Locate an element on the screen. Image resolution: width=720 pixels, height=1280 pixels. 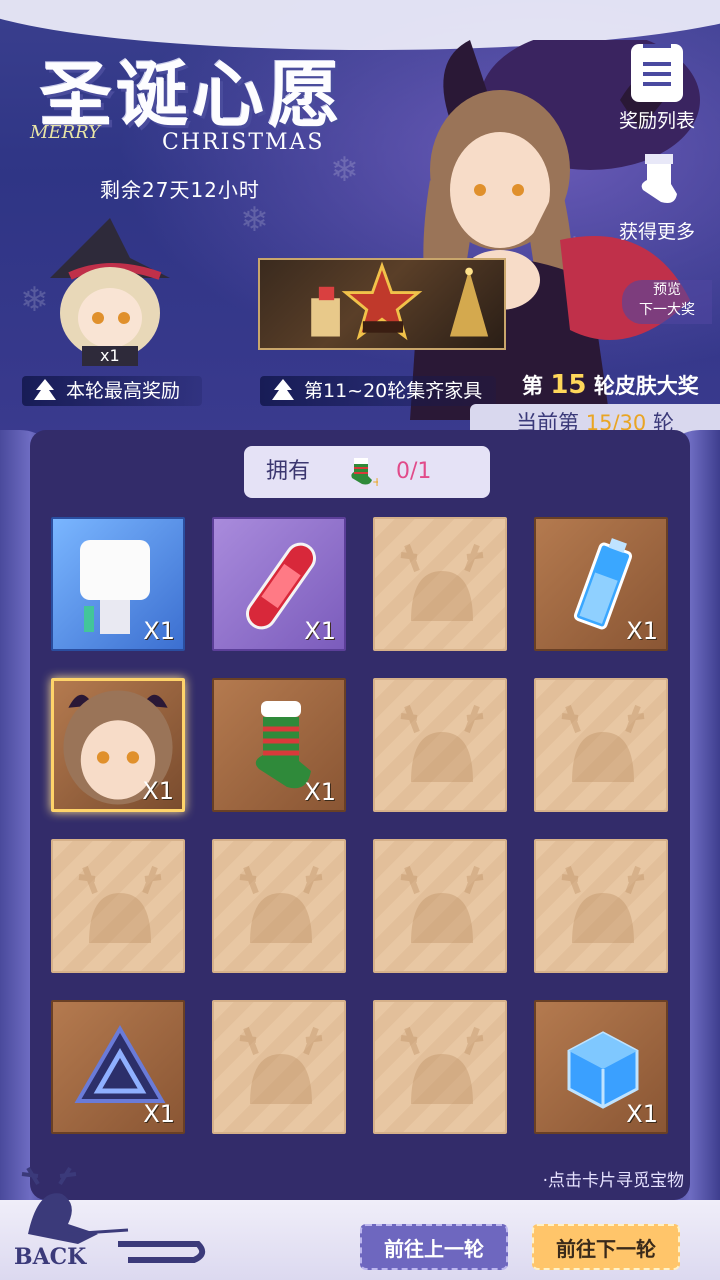
get-more-label: 获得更多 is located at coordinates (656, 232).